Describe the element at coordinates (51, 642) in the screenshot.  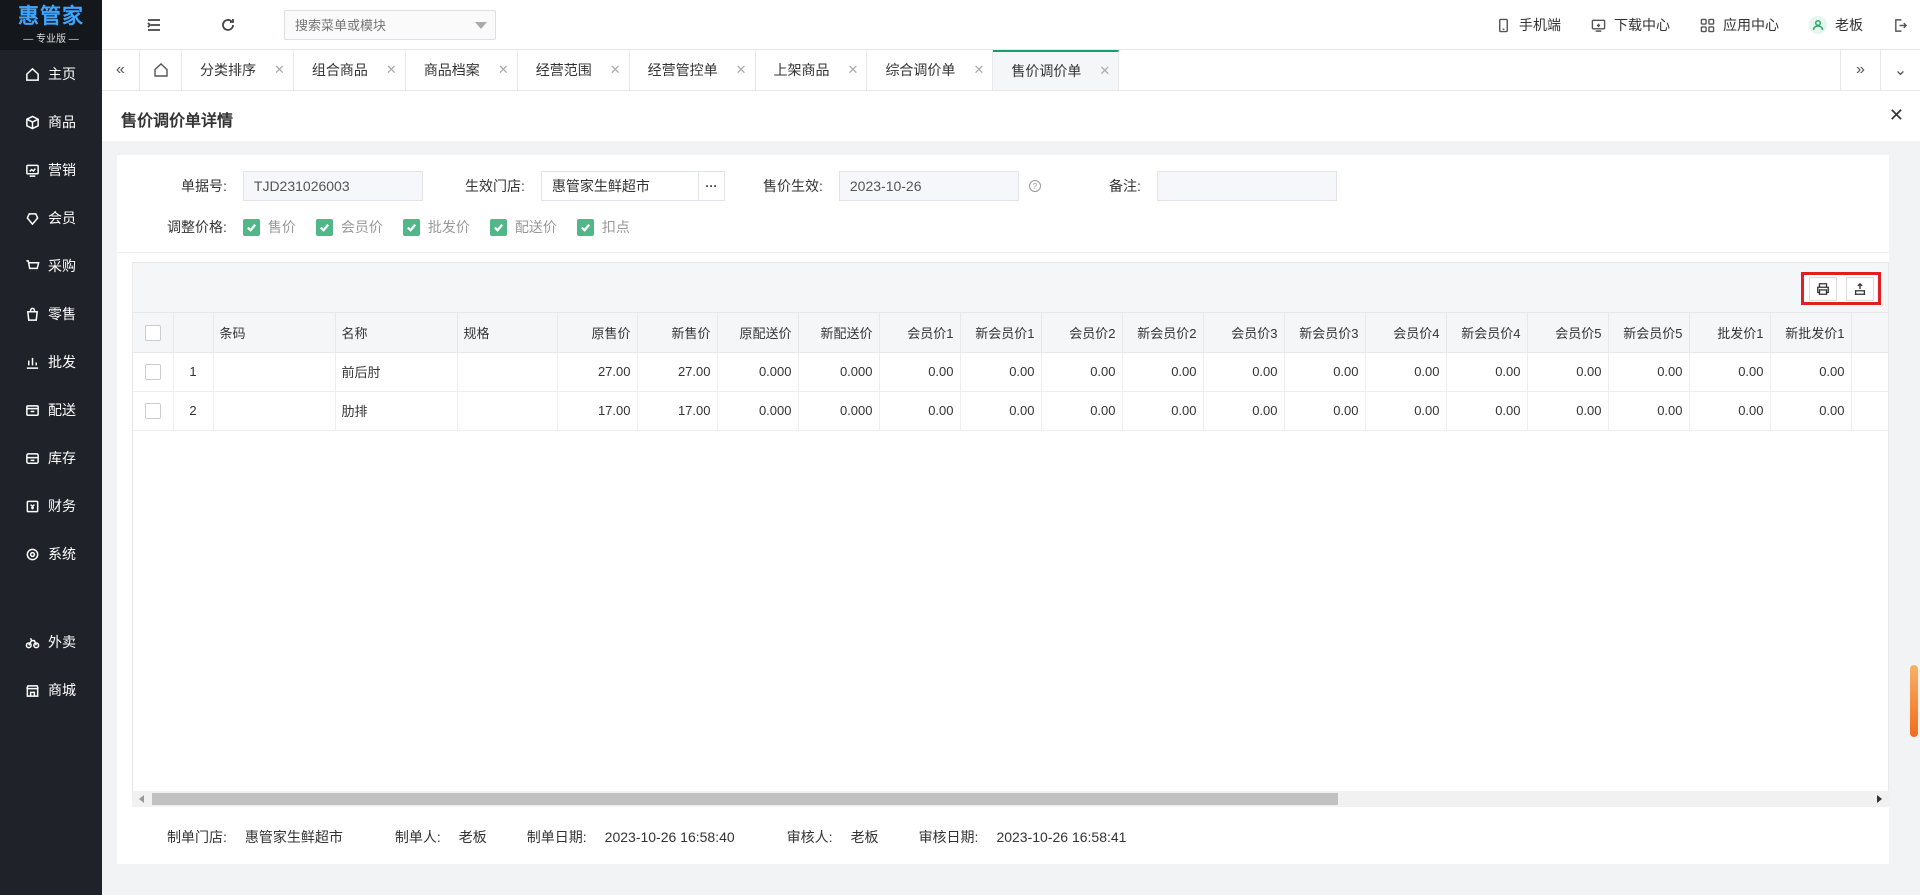
I see `sidebar-item-extra0: 外卖` at that location.